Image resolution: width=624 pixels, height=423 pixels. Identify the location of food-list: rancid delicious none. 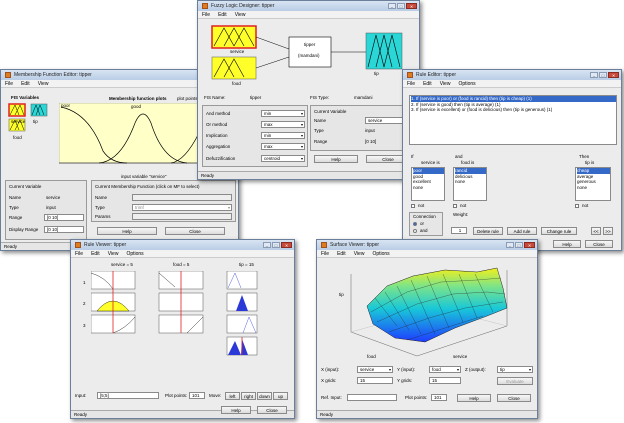
(470, 184).